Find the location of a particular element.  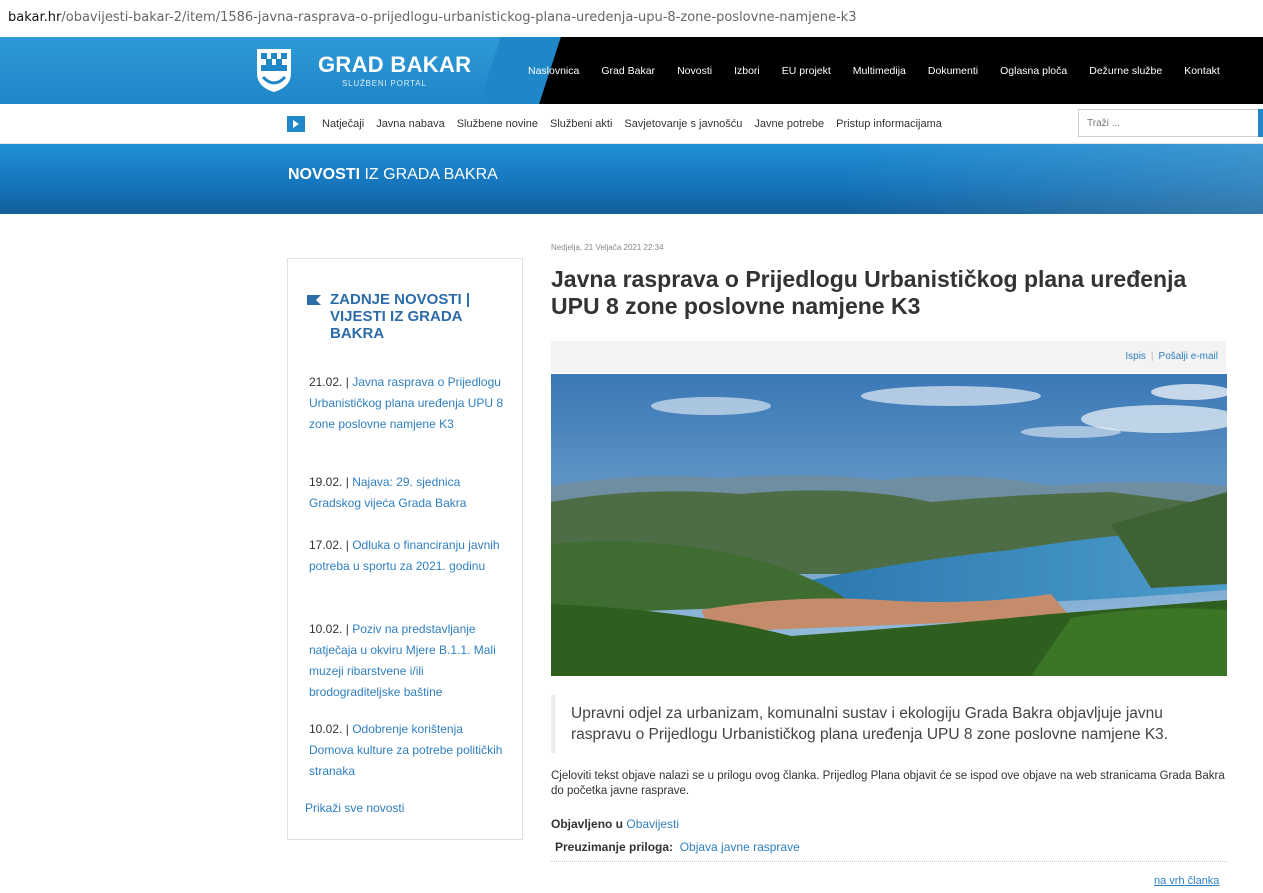

news-date: 19.02. is located at coordinates (326, 482).